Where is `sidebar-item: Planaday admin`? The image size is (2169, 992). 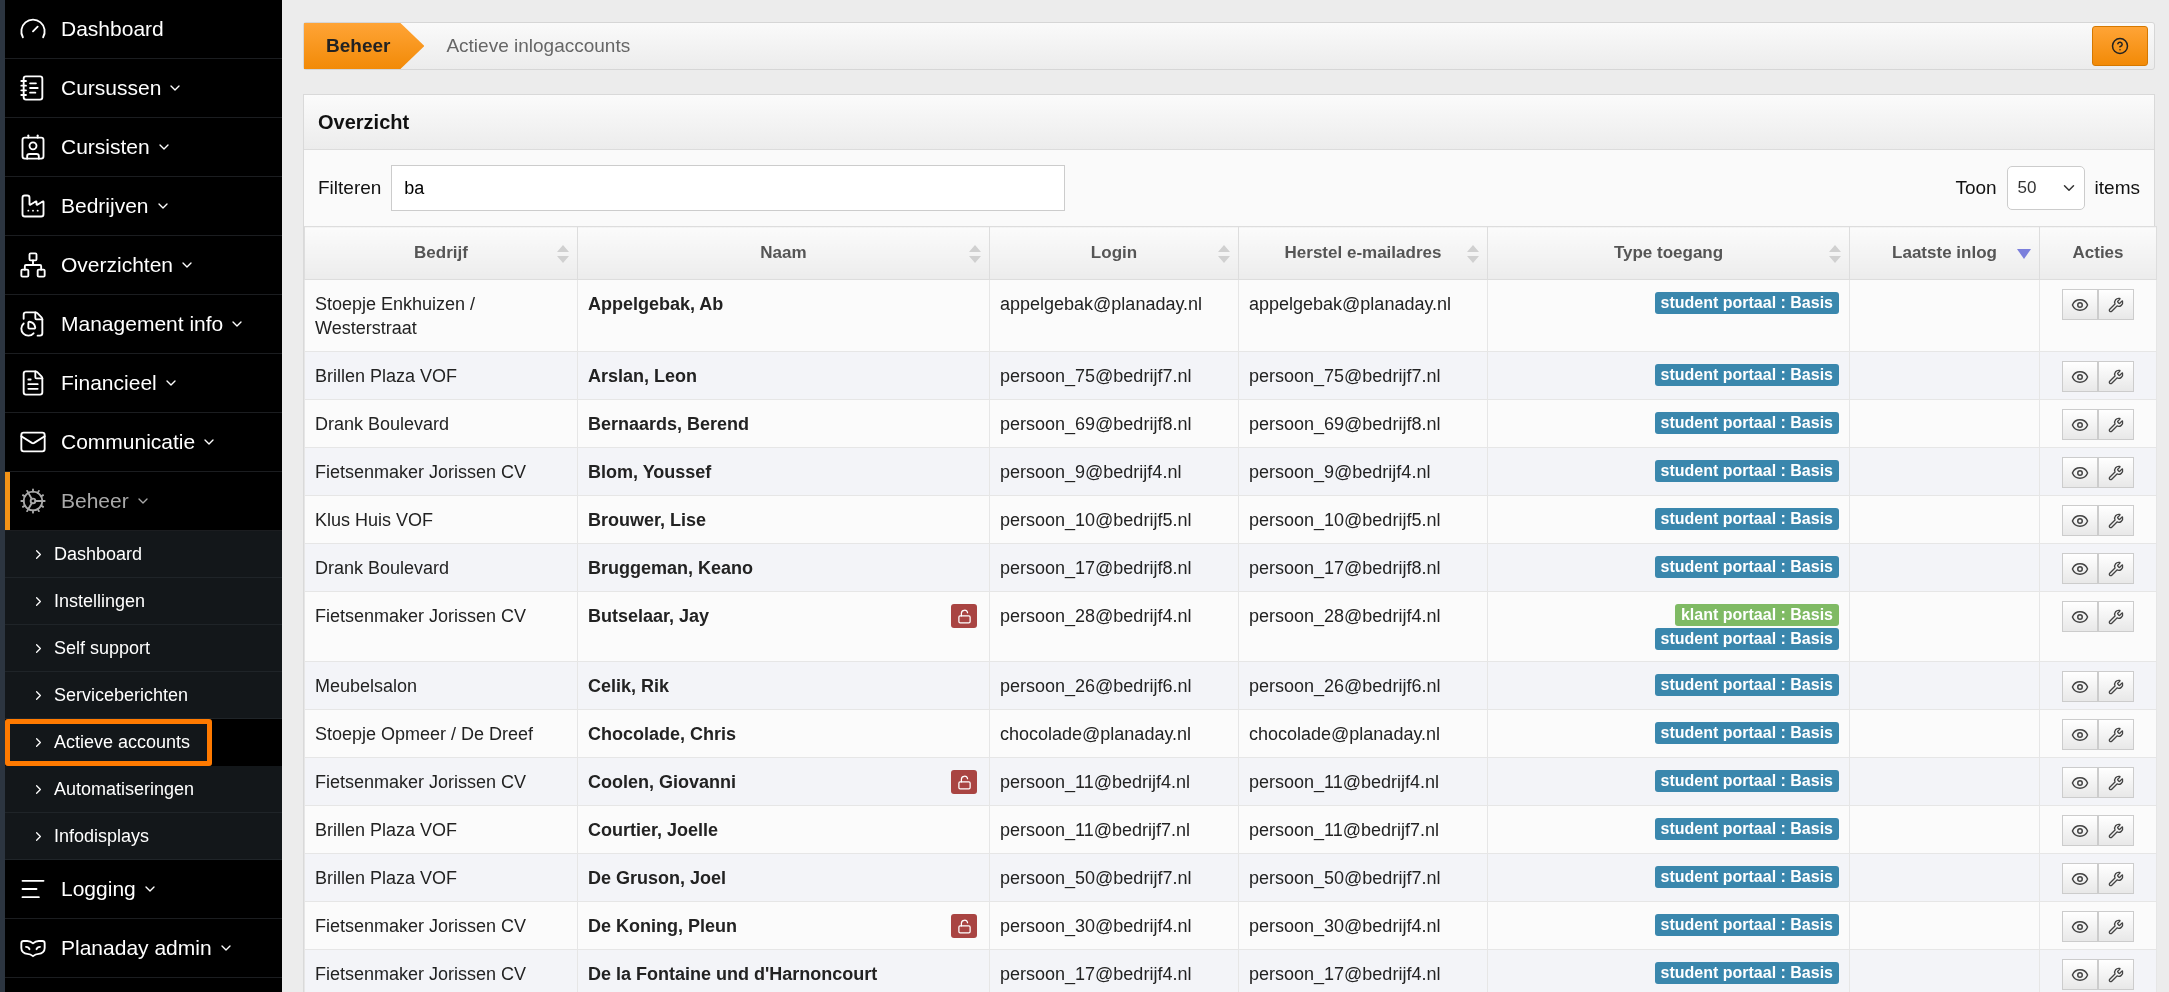
sidebar-item: Planaday admin is located at coordinates (143, 948).